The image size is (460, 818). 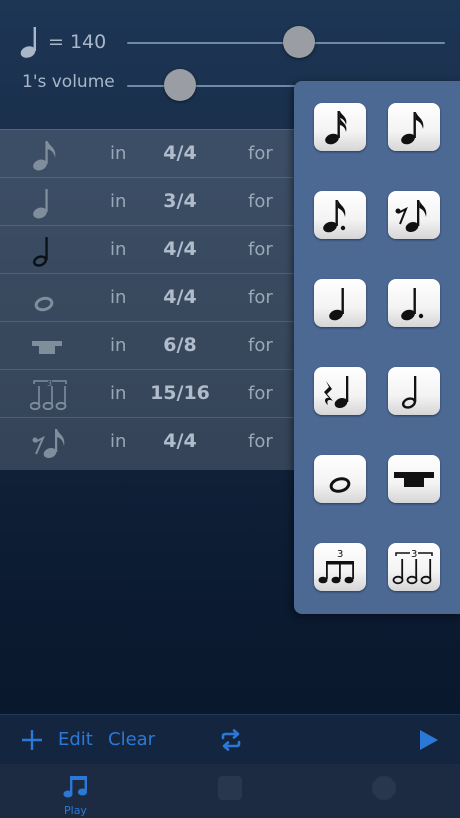 What do you see at coordinates (340, 391) in the screenshot?
I see `rest-quarter-note-button` at bounding box center [340, 391].